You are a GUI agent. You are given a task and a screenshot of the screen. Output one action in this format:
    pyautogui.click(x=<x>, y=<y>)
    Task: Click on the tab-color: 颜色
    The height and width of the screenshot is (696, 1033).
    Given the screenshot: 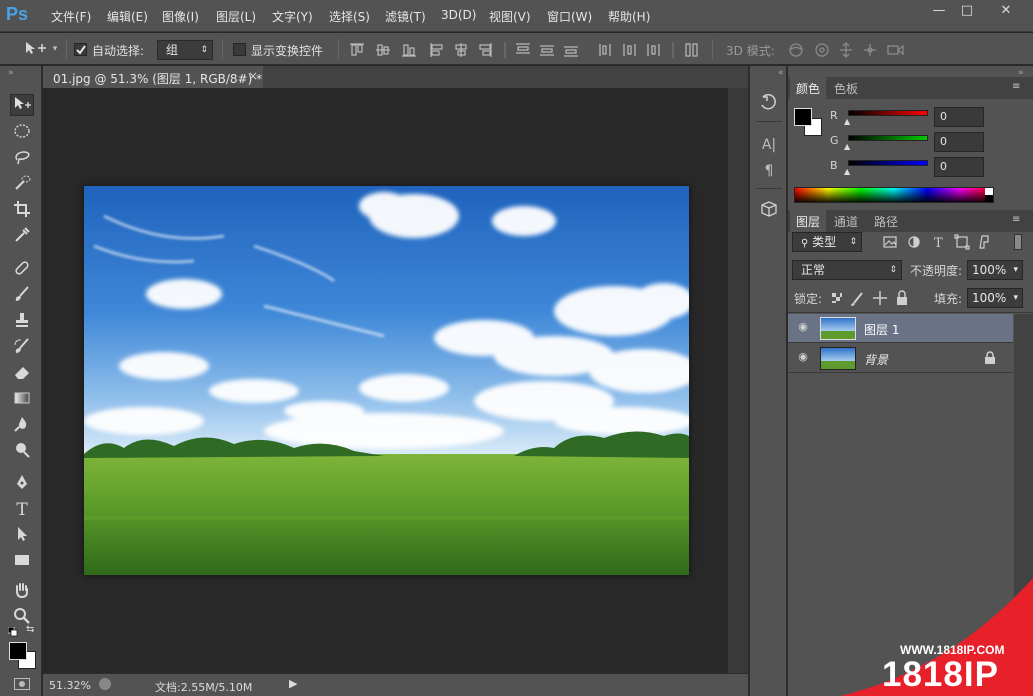 What is the action you would take?
    pyautogui.click(x=808, y=88)
    